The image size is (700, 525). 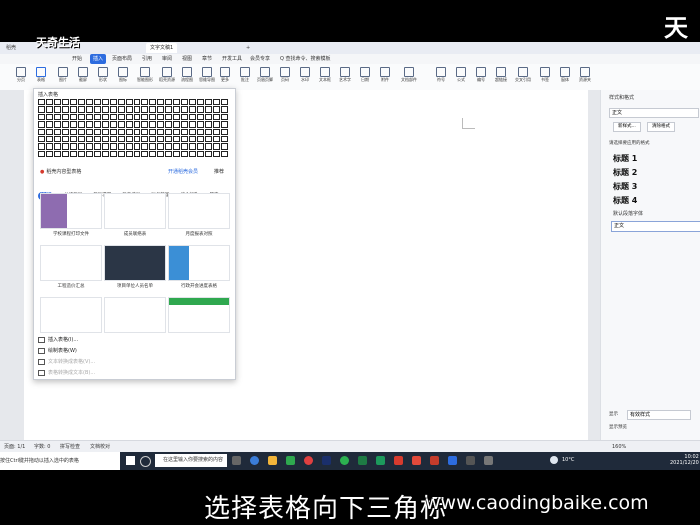 I want to click on table-size-grid, so click(x=133, y=128).